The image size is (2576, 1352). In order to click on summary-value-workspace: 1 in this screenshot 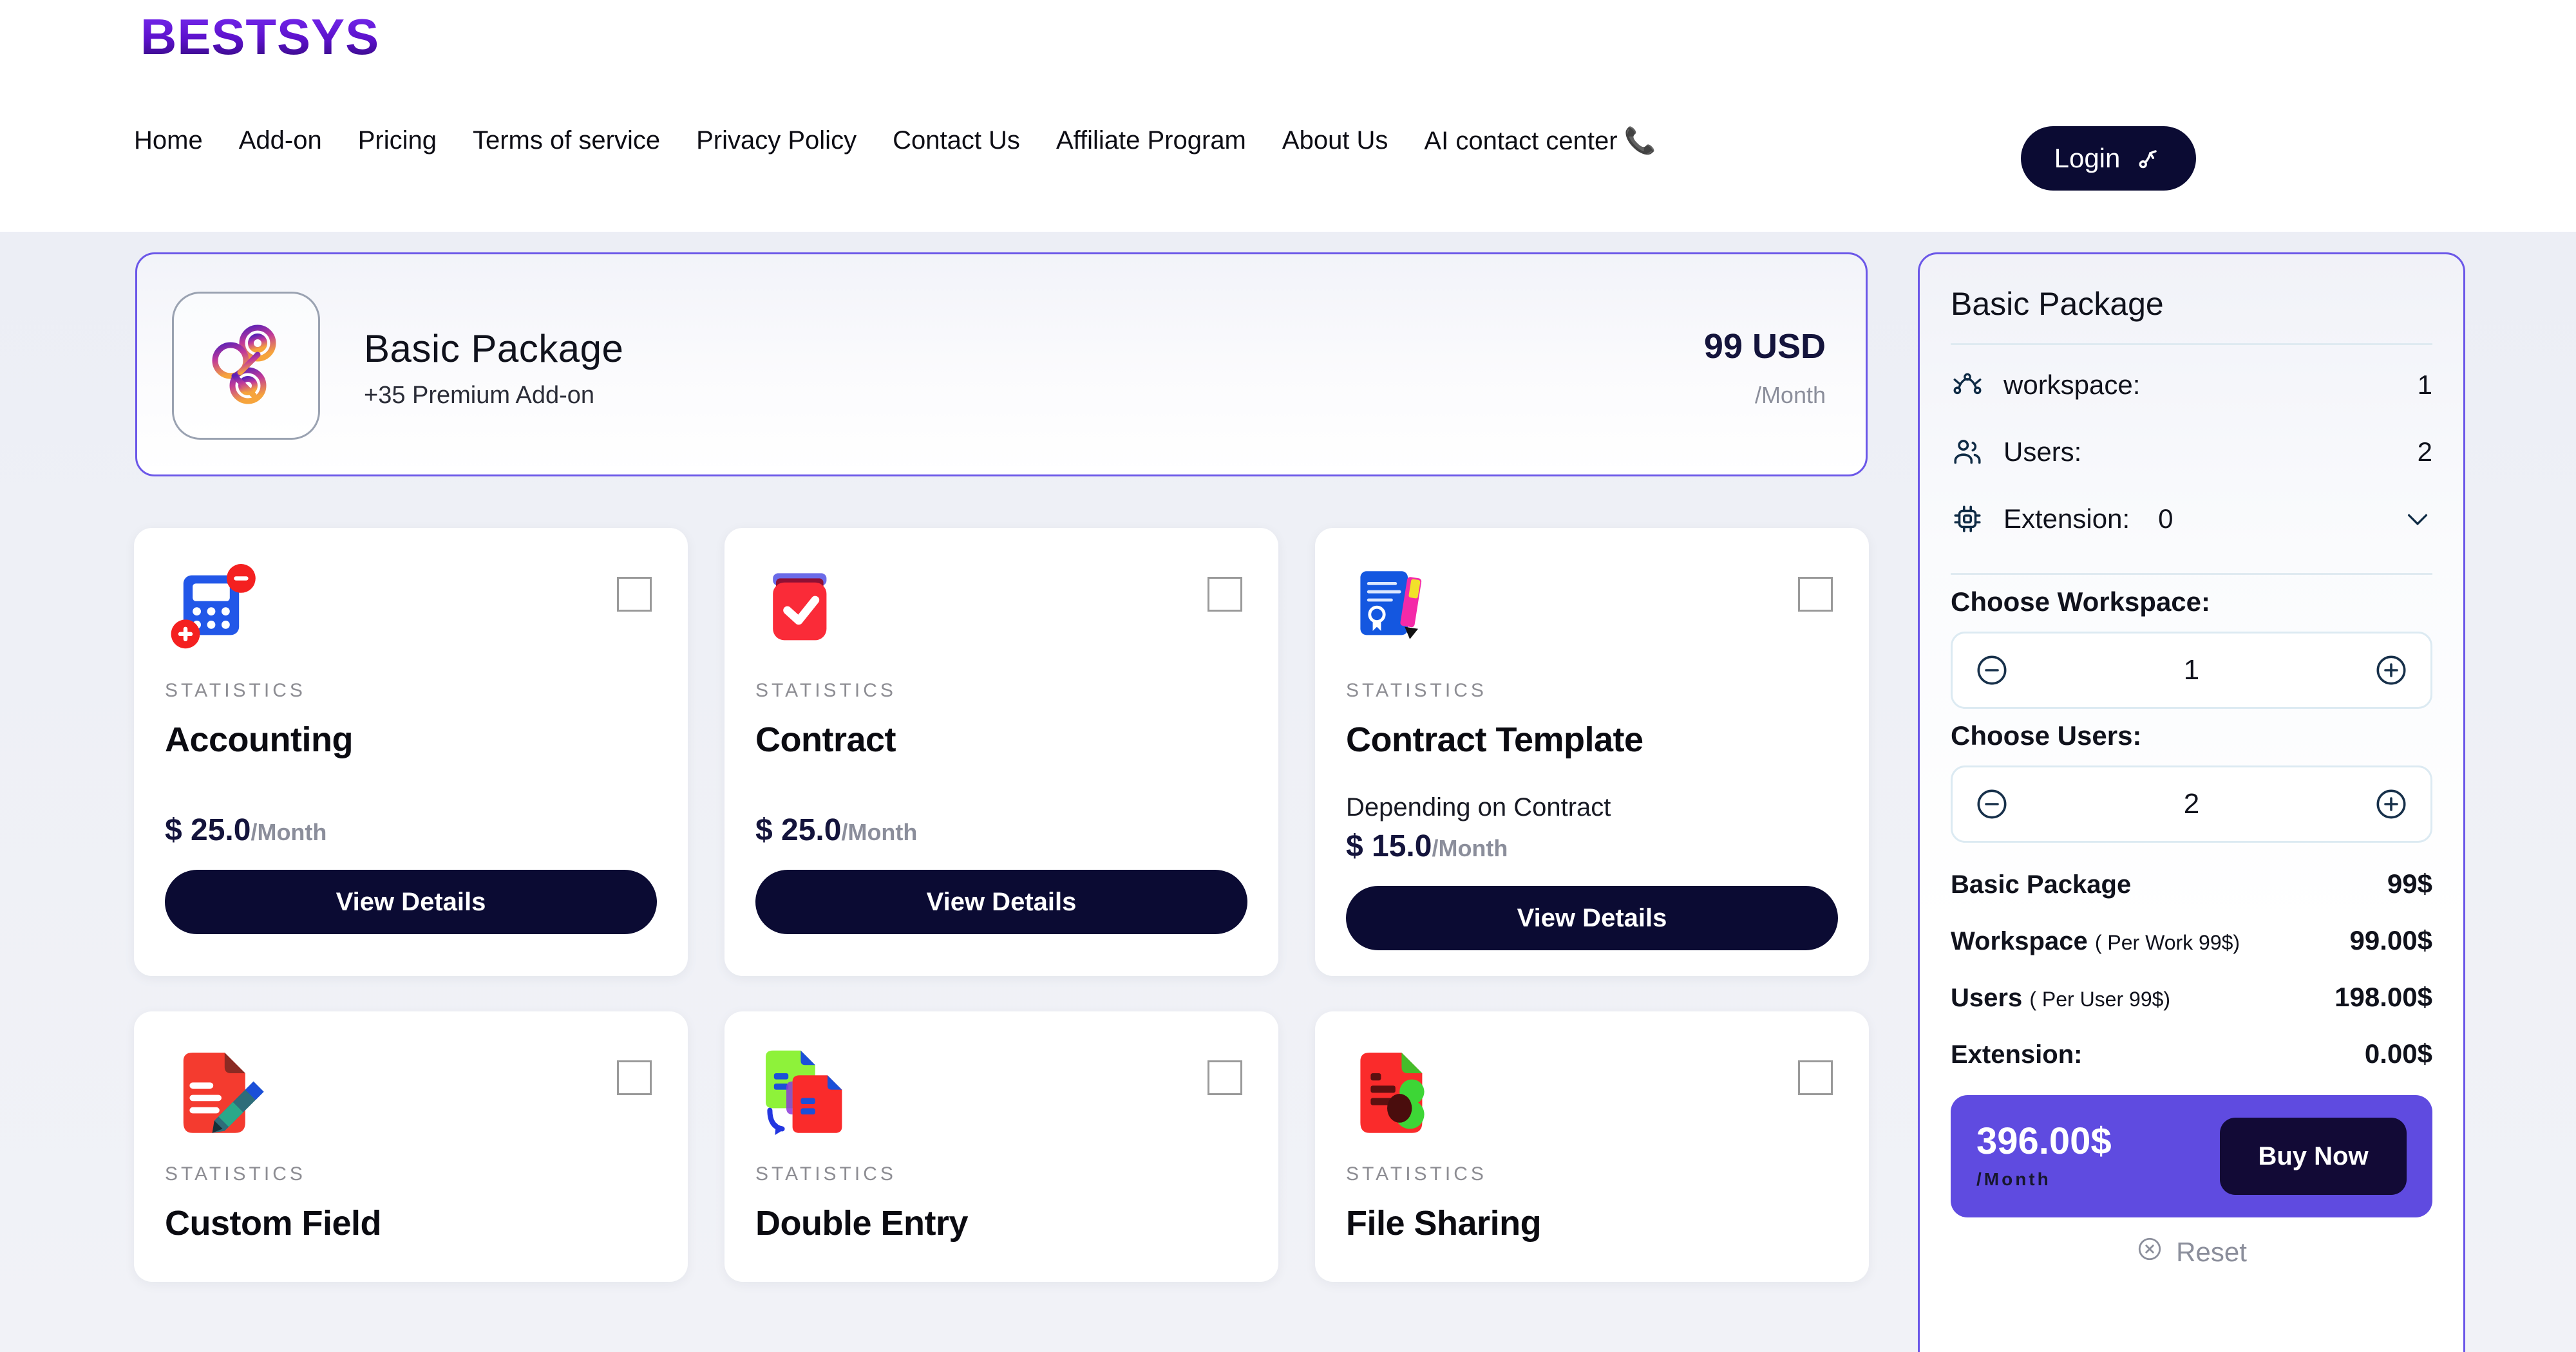, I will do `click(2425, 385)`.